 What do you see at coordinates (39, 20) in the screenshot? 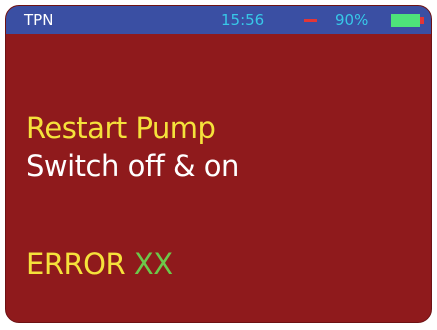
I see `app-name: TPN` at bounding box center [39, 20].